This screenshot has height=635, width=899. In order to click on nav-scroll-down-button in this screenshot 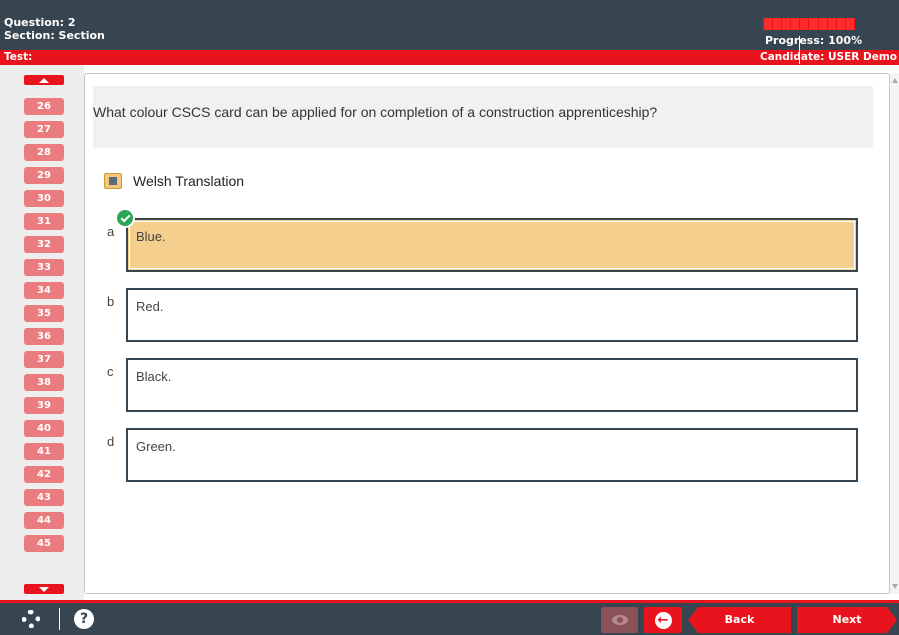, I will do `click(44, 589)`.